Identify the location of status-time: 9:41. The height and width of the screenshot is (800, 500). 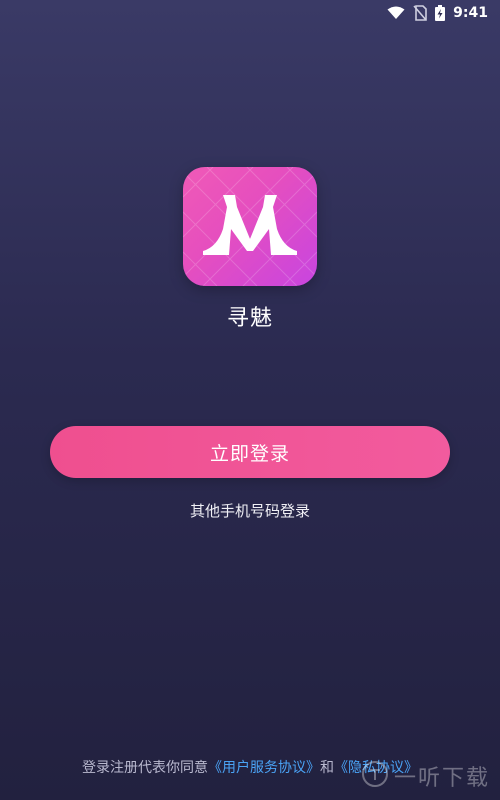
(470, 13).